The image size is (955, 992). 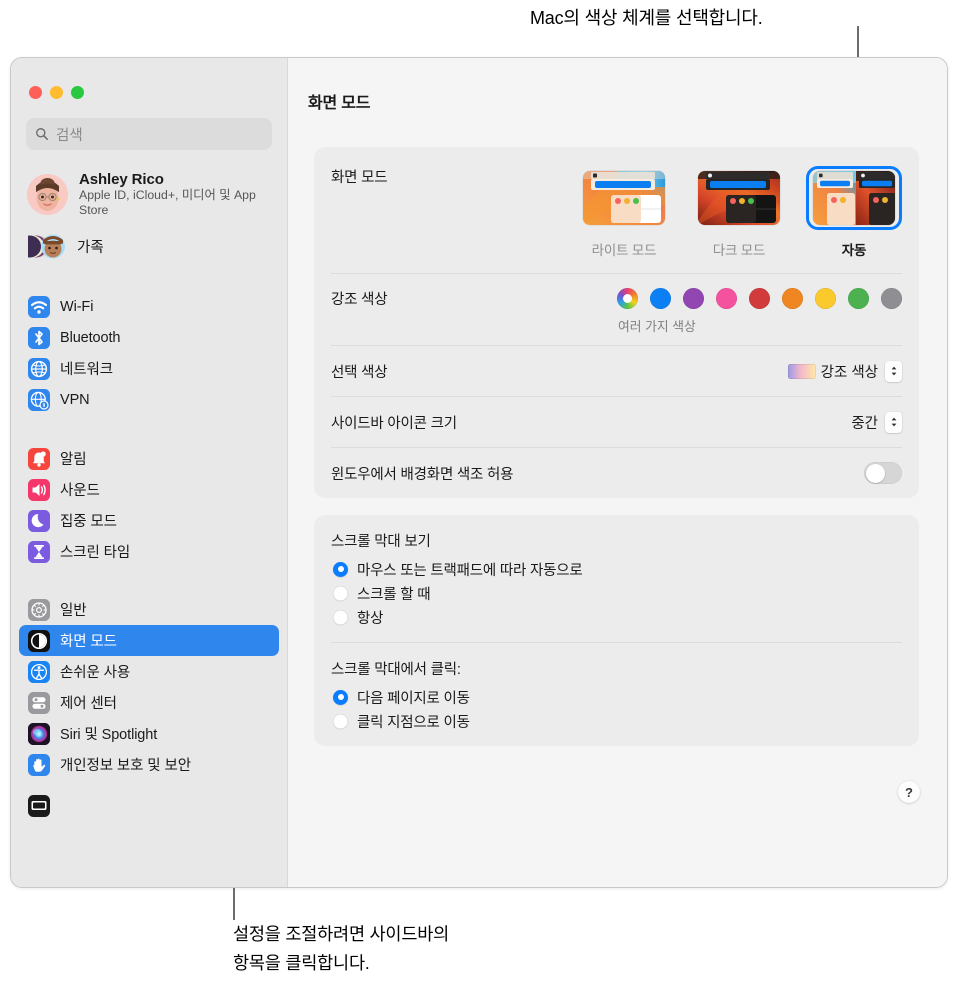 What do you see at coordinates (657, 326) in the screenshot?
I see `accent-color-caption: 여러 가지 색상` at bounding box center [657, 326].